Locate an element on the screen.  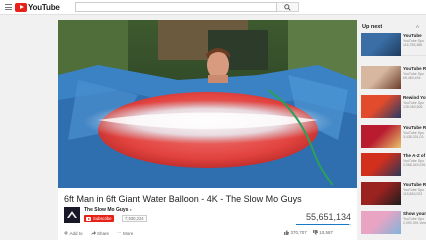
related-video-item: YouTube YouTube Spo 116,785,486 is located at coordinates (393, 46).